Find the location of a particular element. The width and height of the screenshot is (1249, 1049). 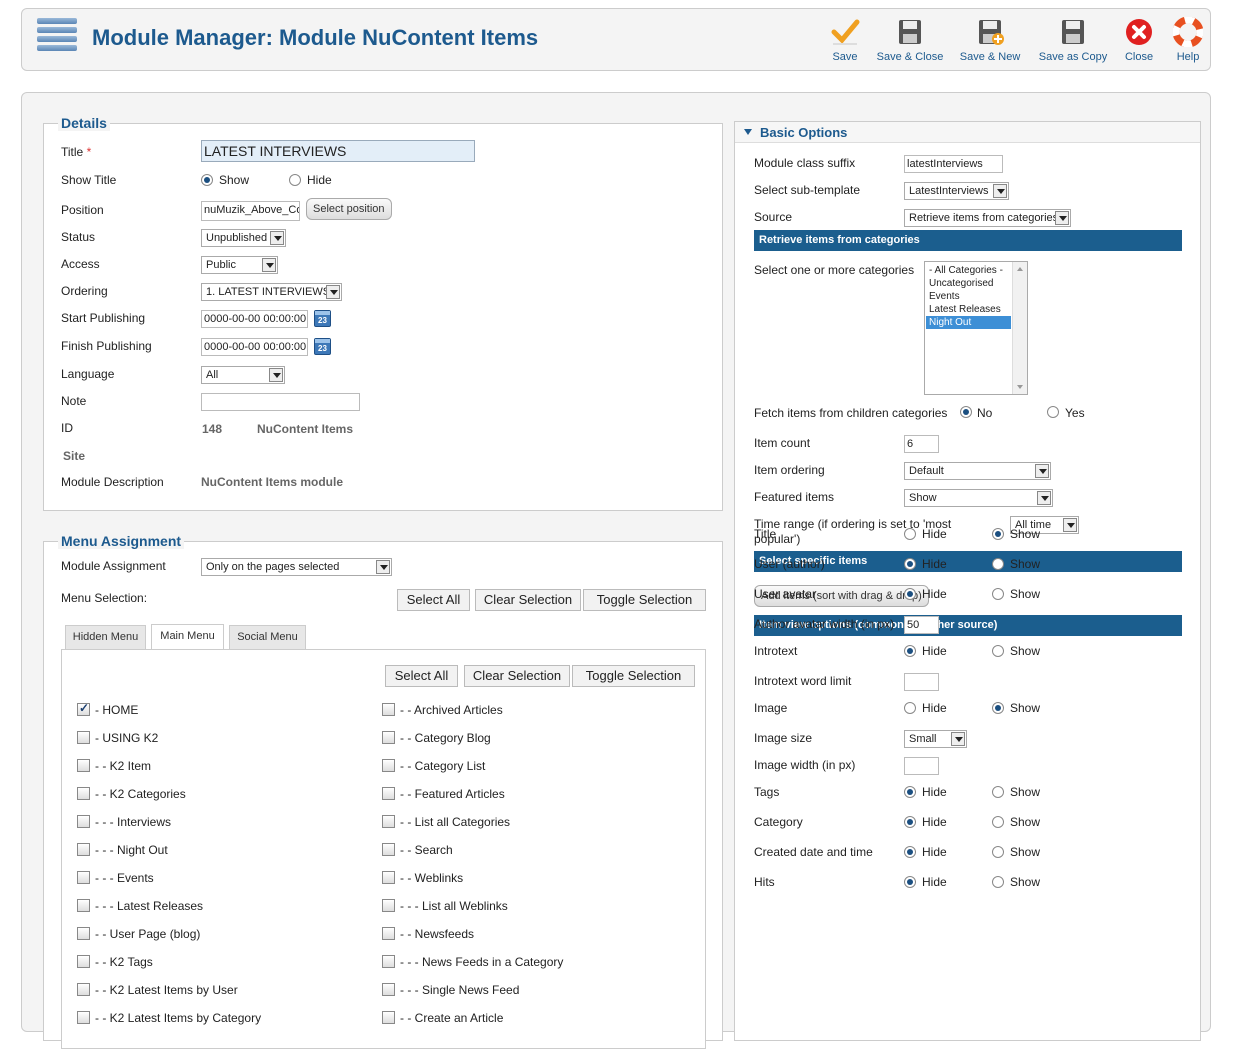

category-option: Latest Releases is located at coordinates (968, 309).